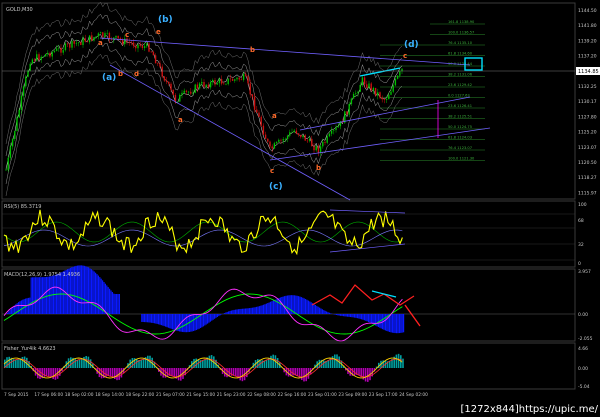  I want to click on time-tick-label: 18 Sep 22:00, so click(140, 395).